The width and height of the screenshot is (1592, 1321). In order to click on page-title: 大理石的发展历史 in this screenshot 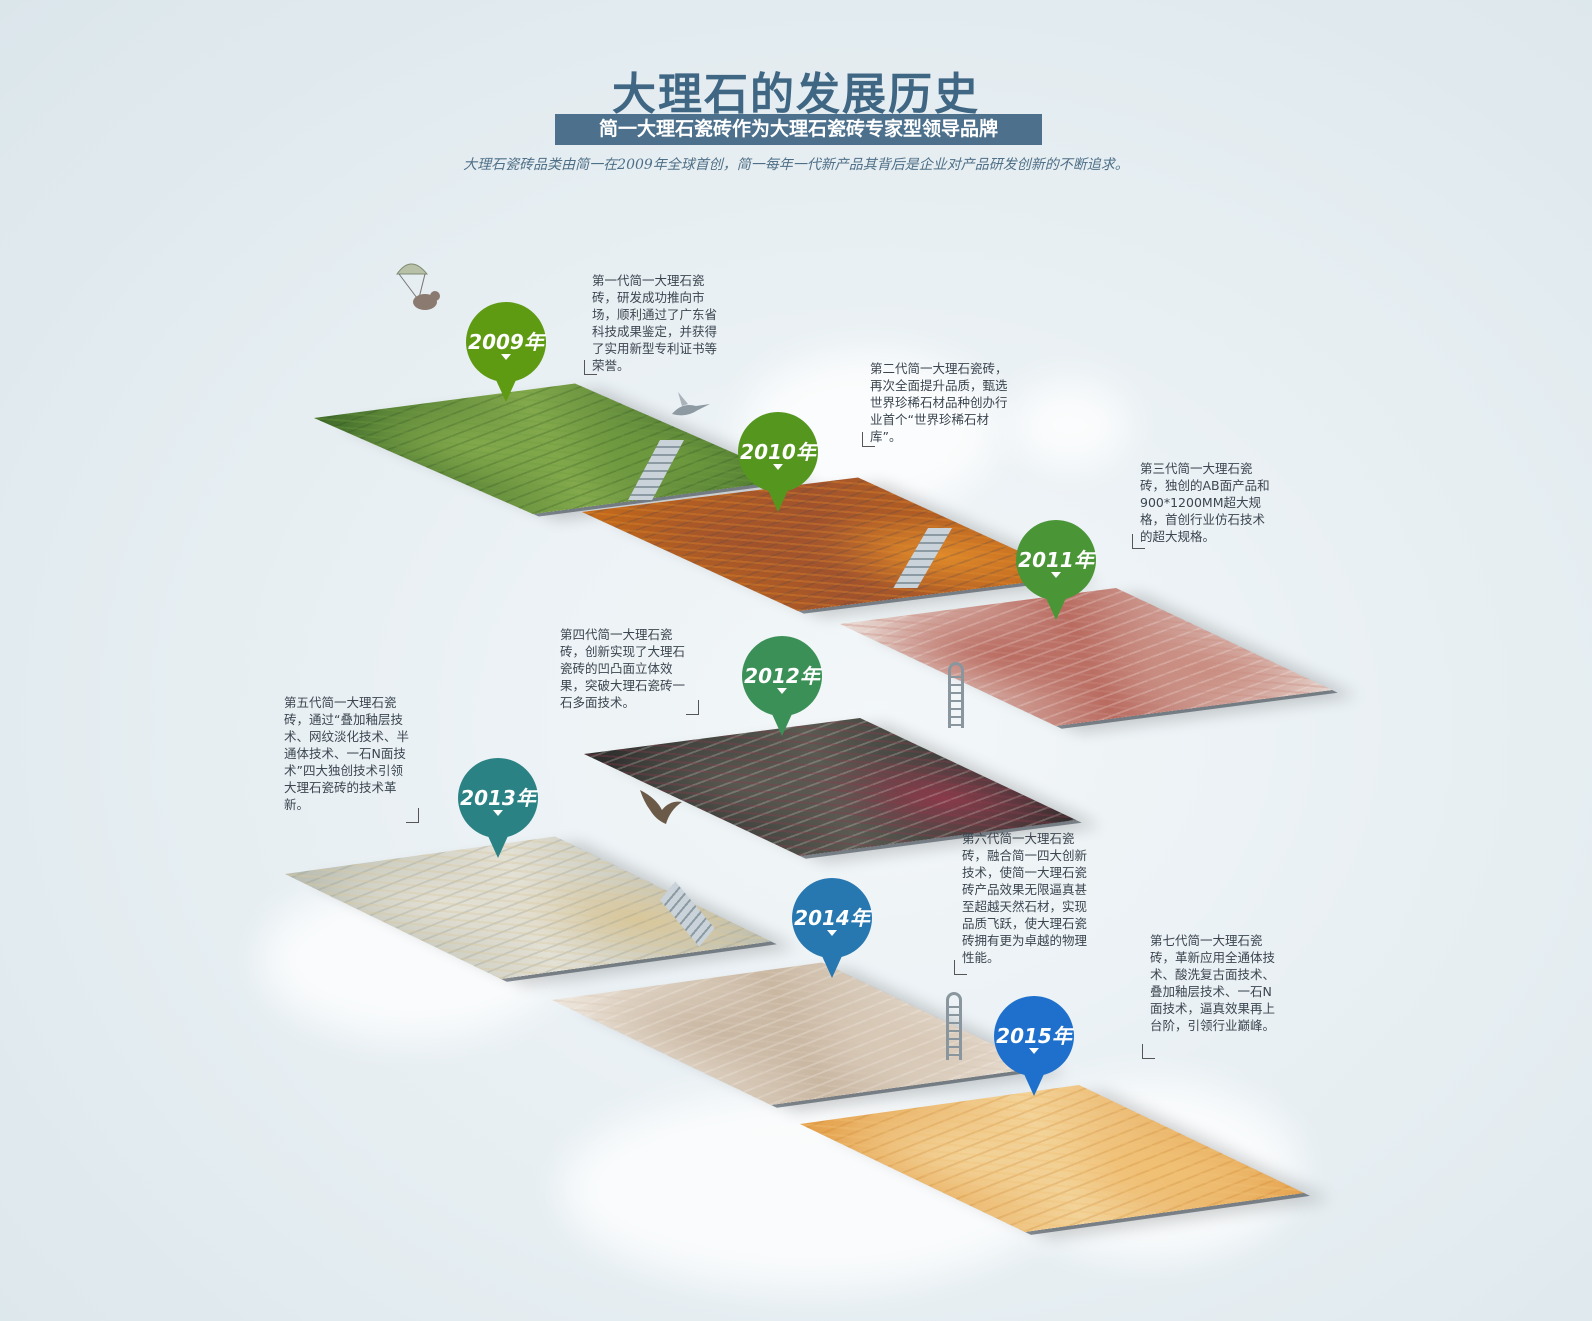, I will do `click(796, 94)`.